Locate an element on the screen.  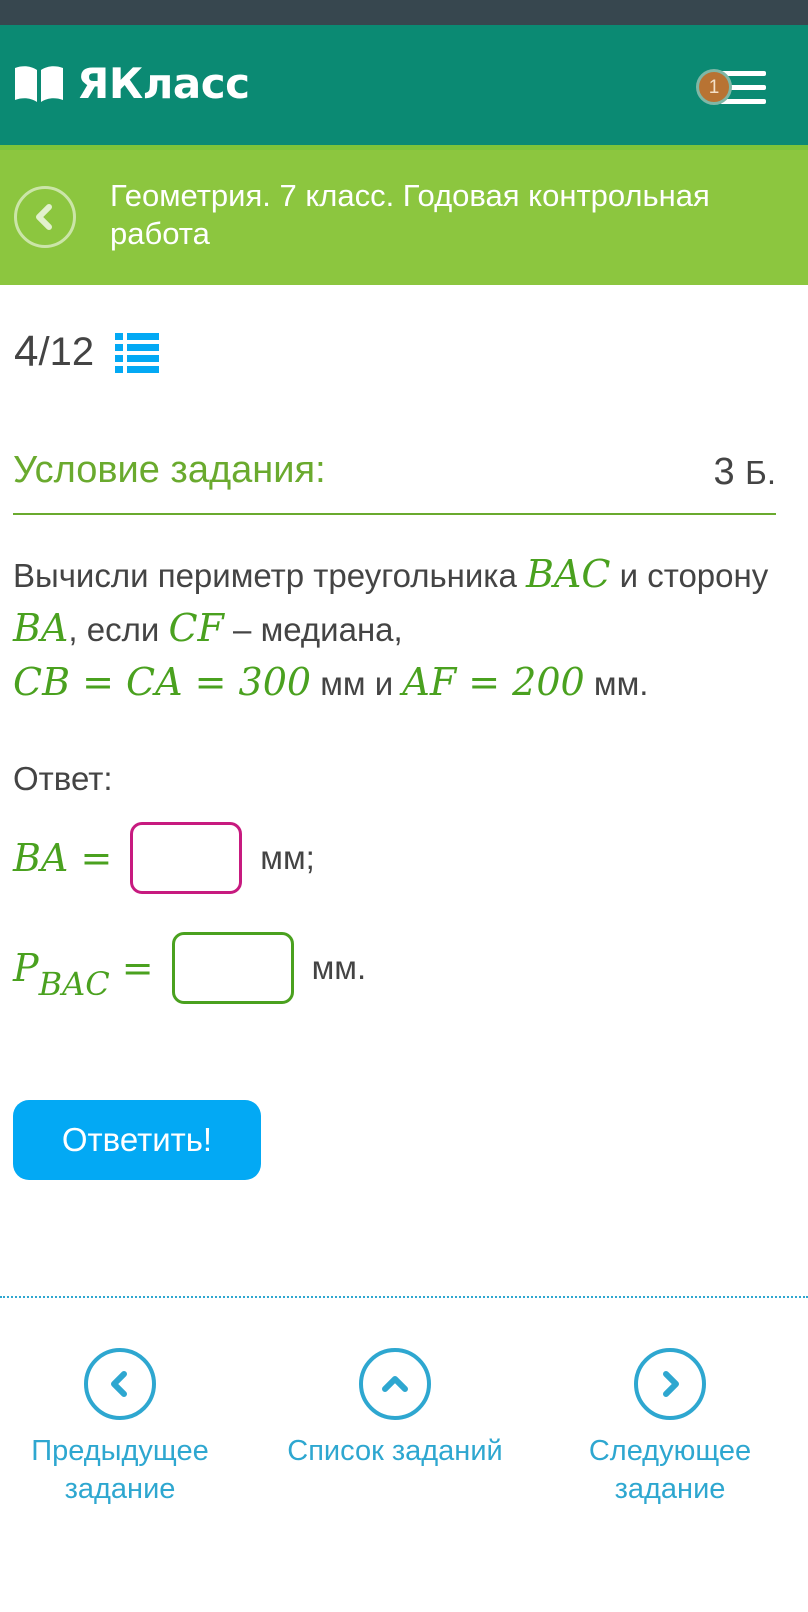
submit-button: Ответить! is located at coordinates (137, 1140).